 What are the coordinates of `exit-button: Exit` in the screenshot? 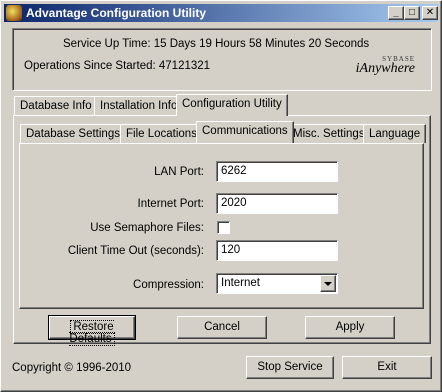 It's located at (387, 367).